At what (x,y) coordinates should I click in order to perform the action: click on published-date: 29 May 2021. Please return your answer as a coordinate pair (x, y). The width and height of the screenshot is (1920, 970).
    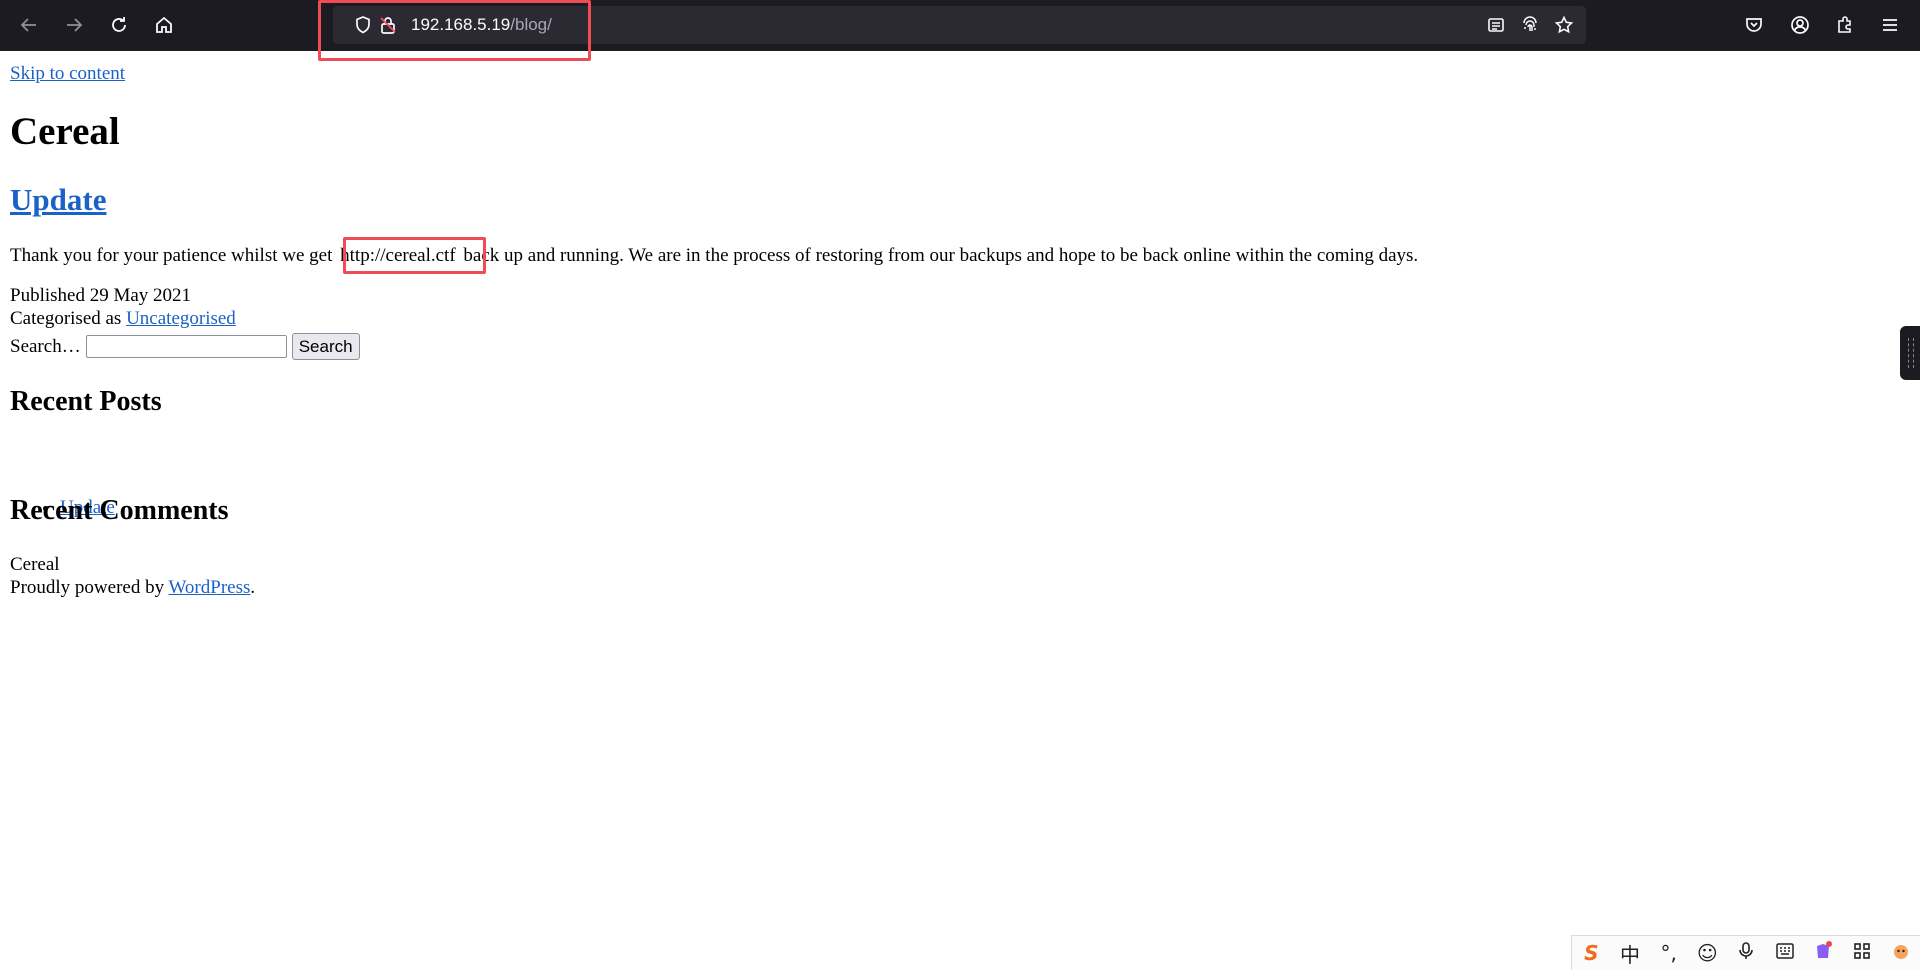
    Looking at the image, I should click on (140, 295).